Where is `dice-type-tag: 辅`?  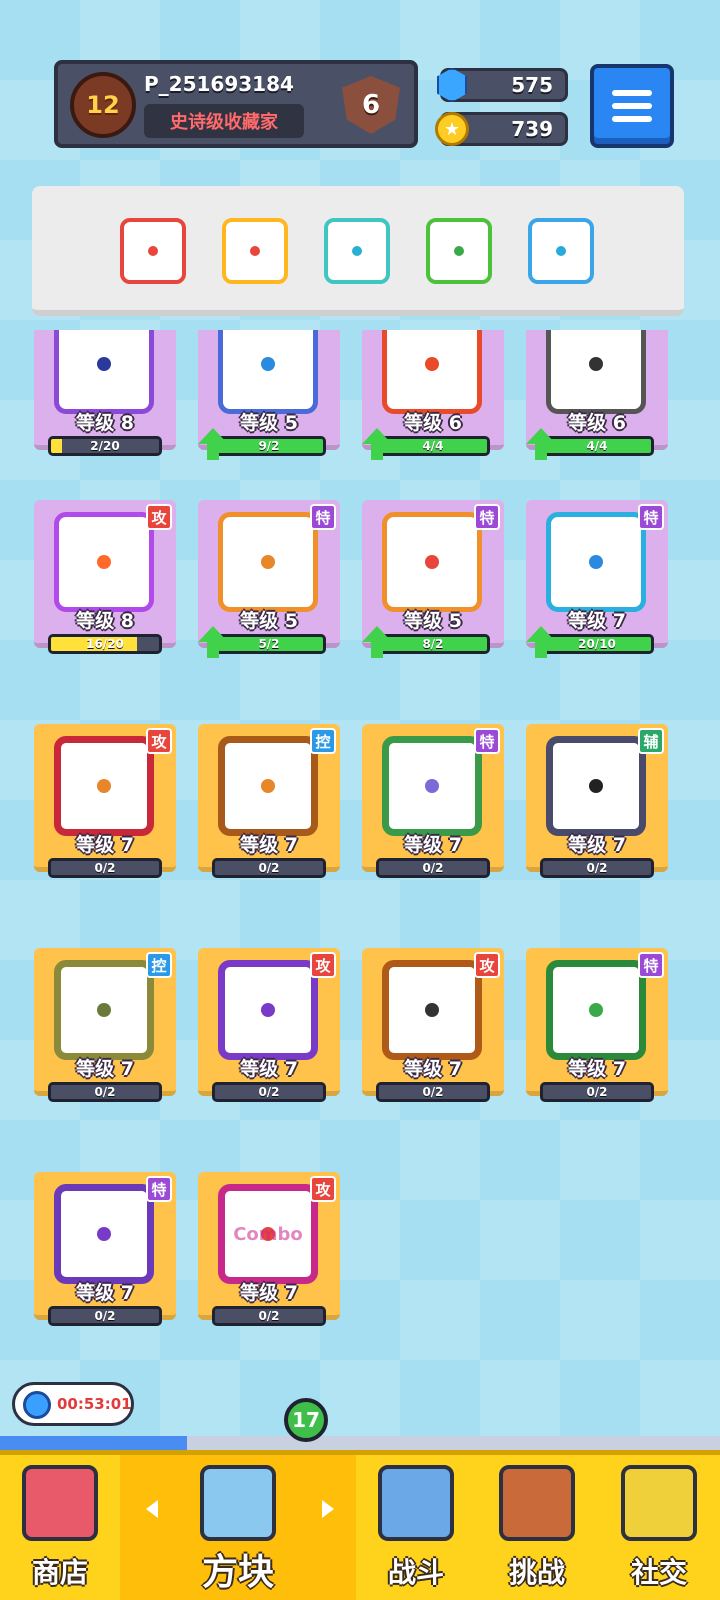 dice-type-tag: 辅 is located at coordinates (651, 741).